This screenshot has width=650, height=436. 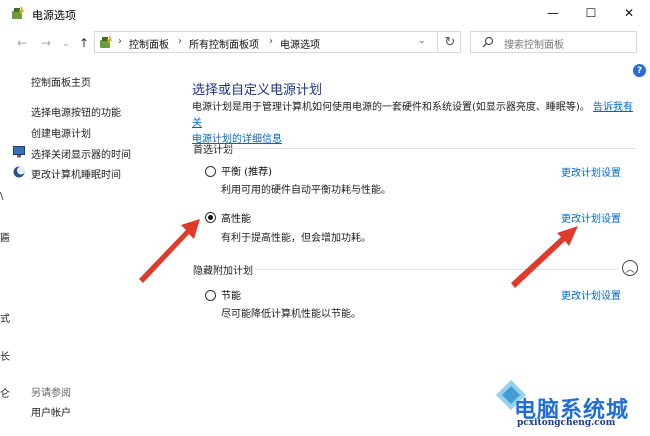 I want to click on power-saver-radio, so click(x=210, y=295).